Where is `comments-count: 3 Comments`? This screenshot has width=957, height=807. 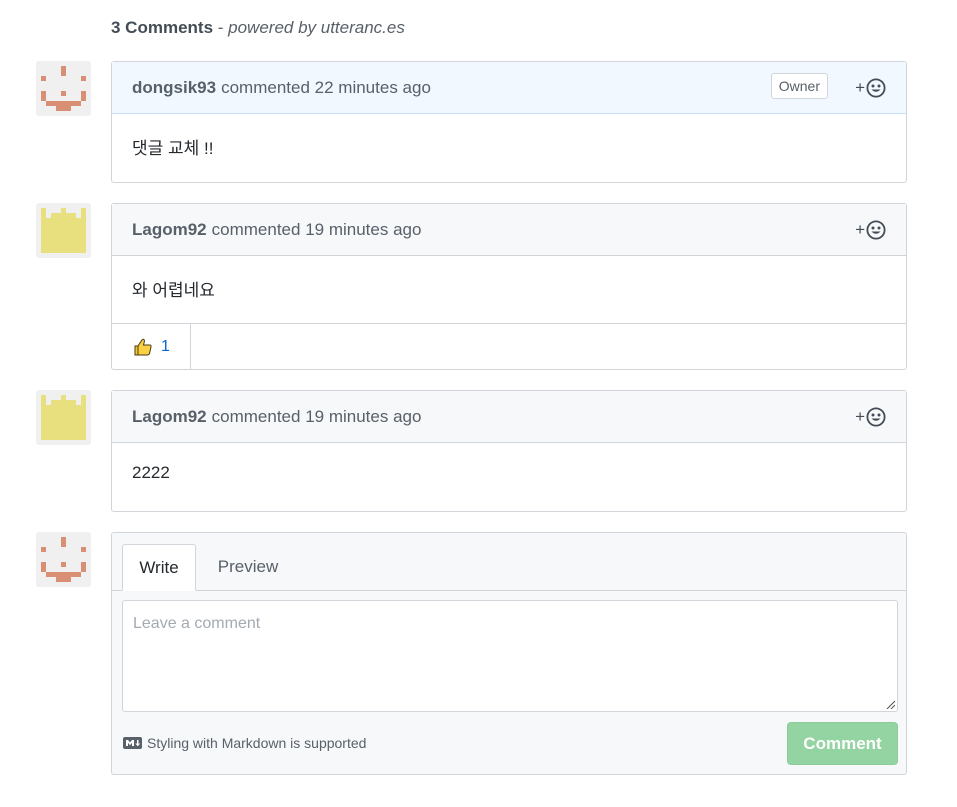
comments-count: 3 Comments is located at coordinates (162, 27).